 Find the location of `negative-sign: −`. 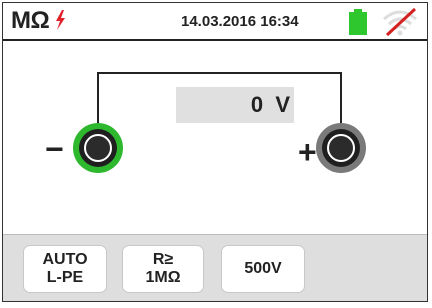

negative-sign: − is located at coordinates (54, 149).